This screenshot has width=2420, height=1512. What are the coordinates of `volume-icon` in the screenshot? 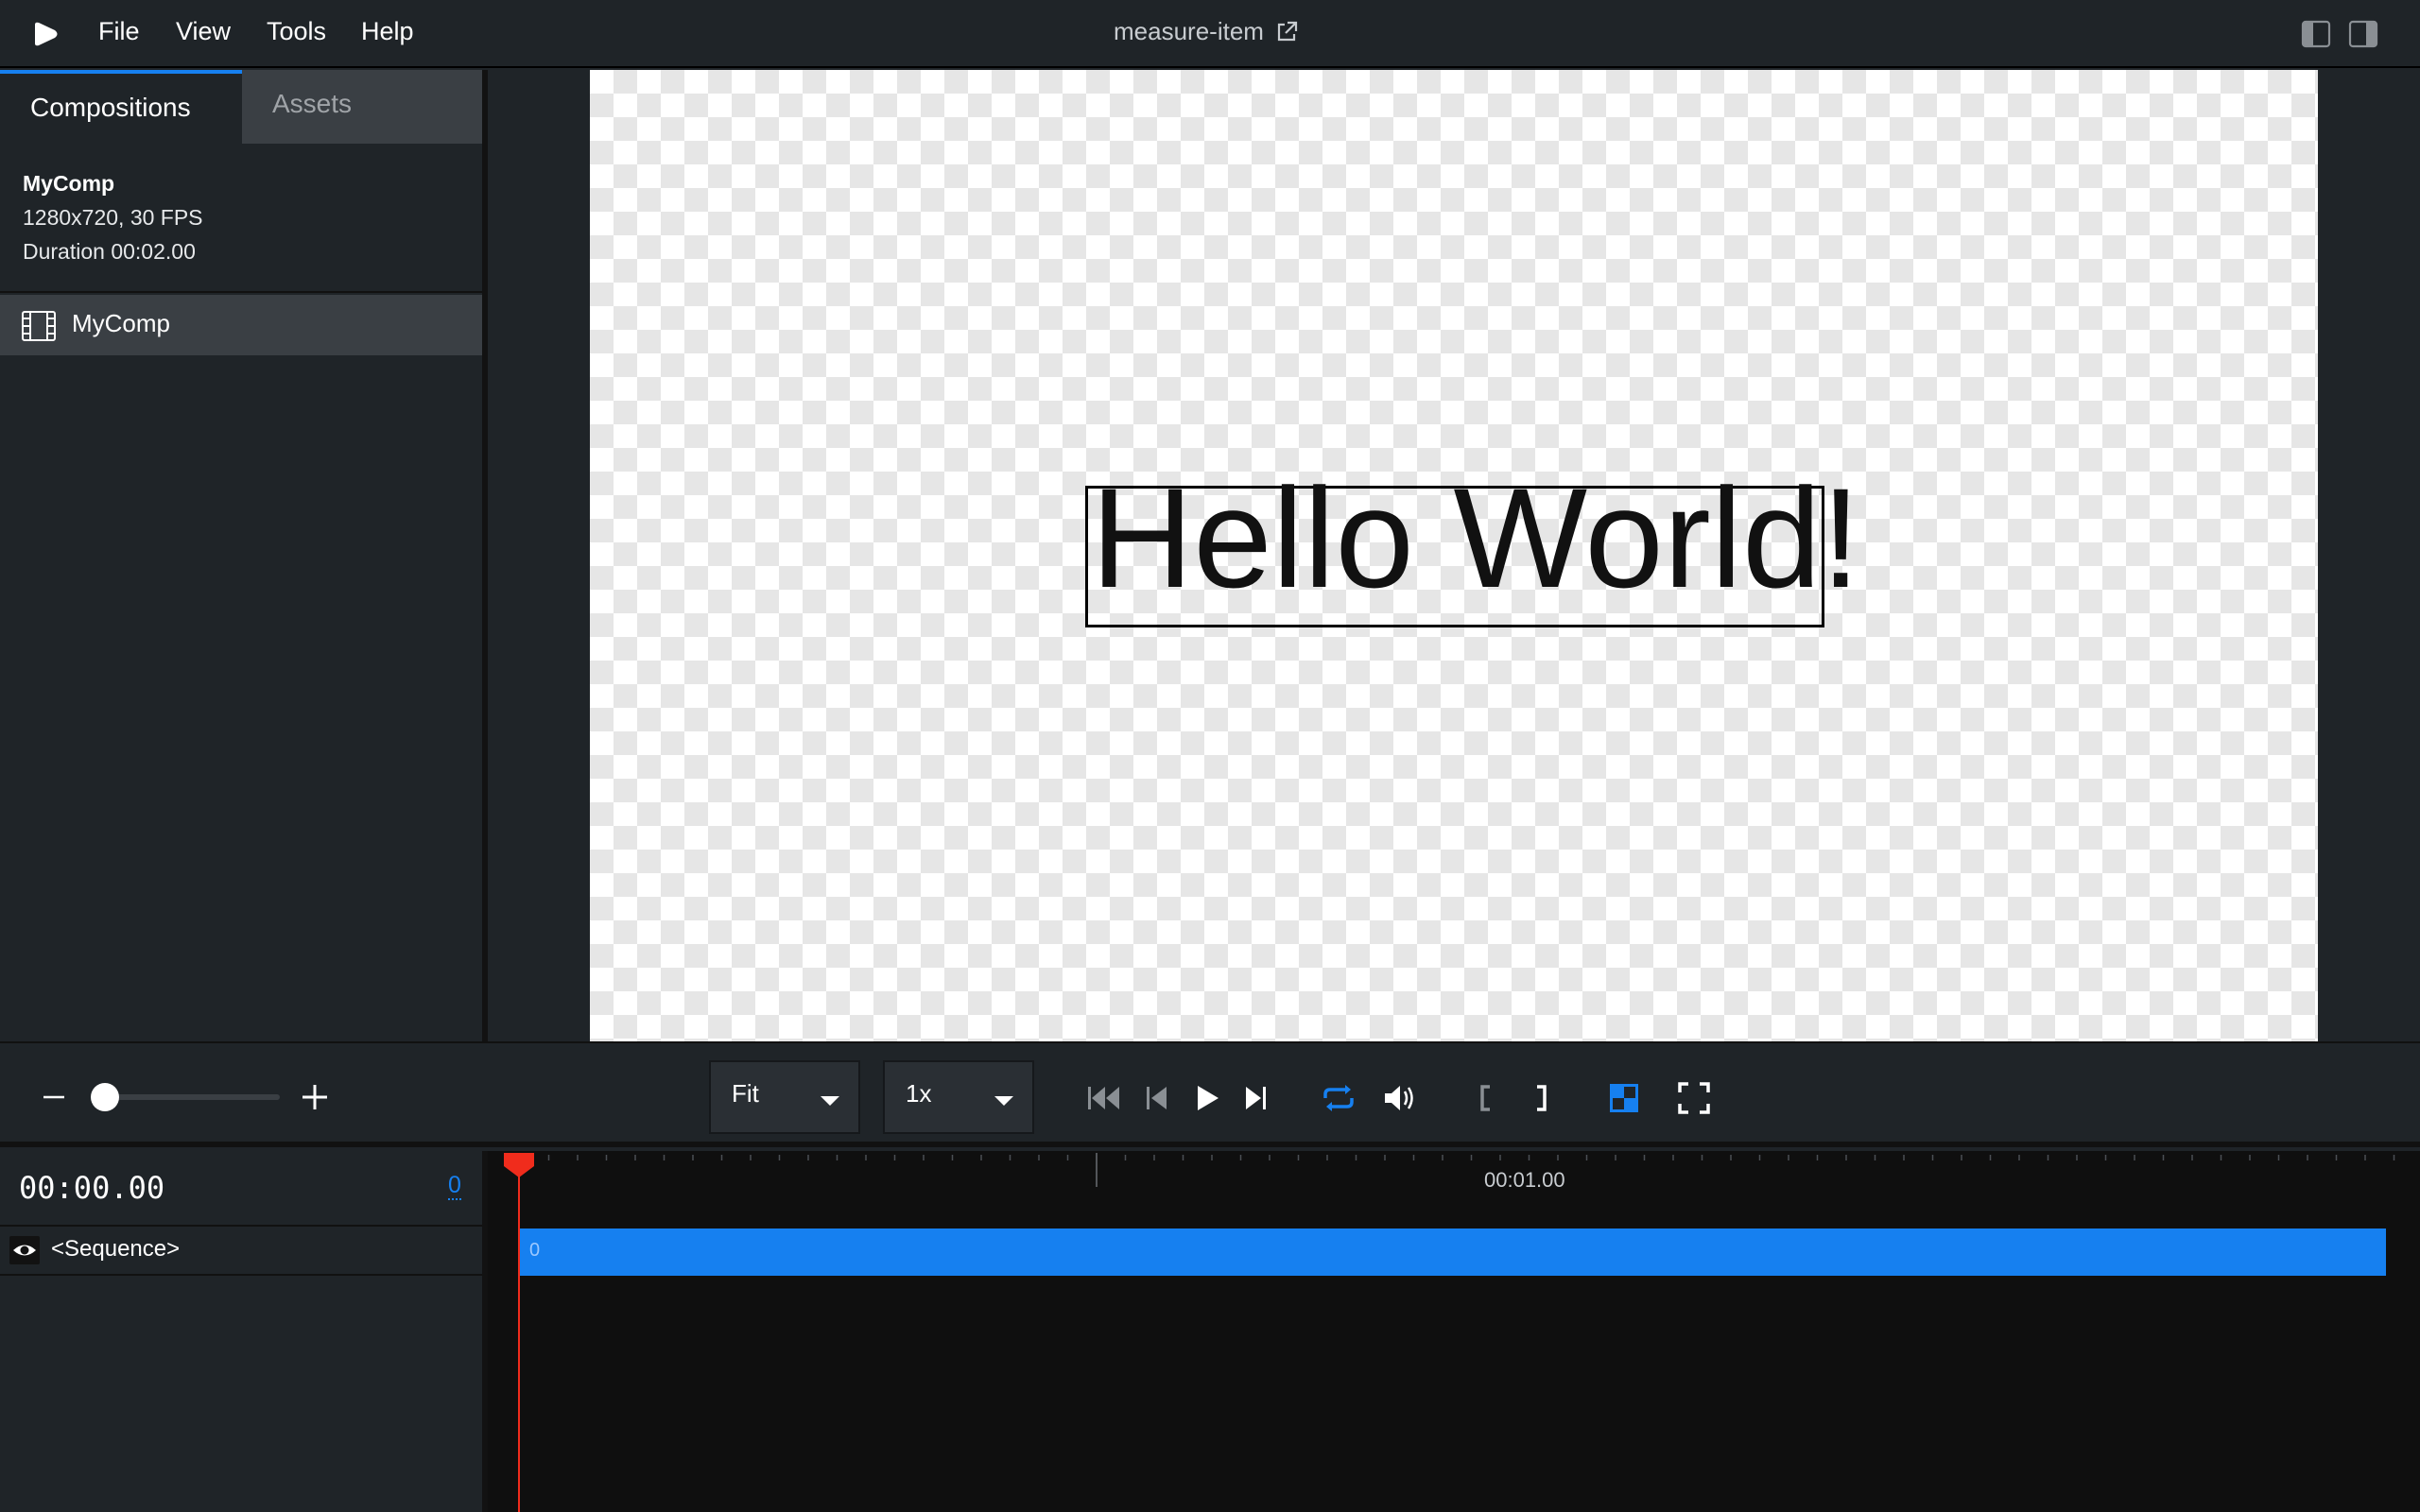 It's located at (1399, 1098).